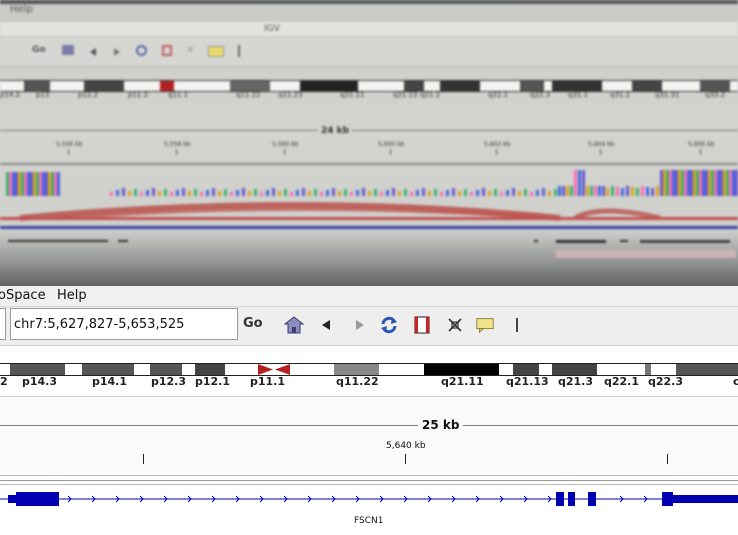 The height and width of the screenshot is (535, 738). What do you see at coordinates (4, 381) in the screenshot?
I see `band-label: 2` at bounding box center [4, 381].